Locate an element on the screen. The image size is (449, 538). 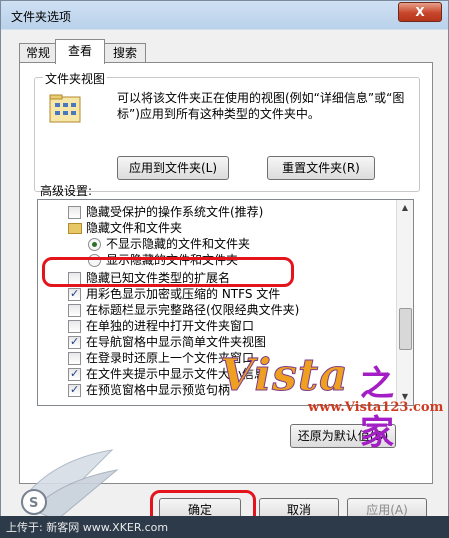
folder-view-icon is located at coordinates (65, 108).